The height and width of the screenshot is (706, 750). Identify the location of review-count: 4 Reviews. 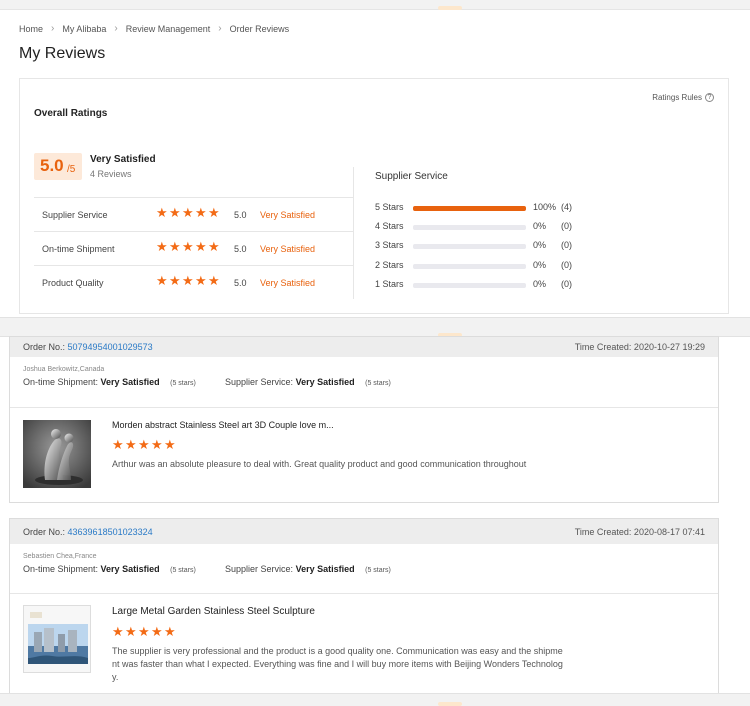
(111, 174).